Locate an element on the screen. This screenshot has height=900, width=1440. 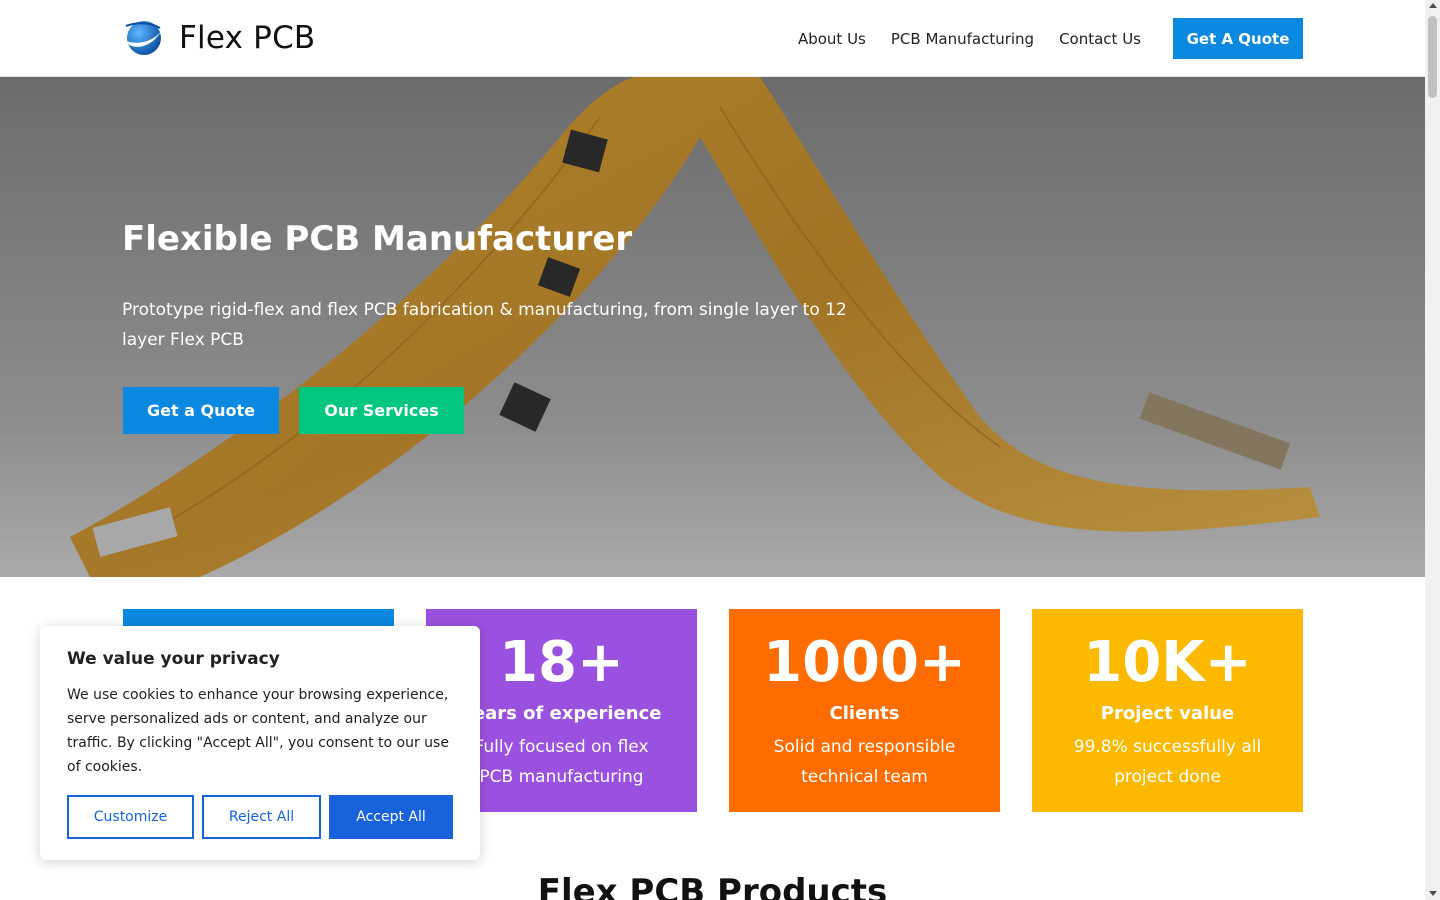
stat-description: Solid and responsible technical team is located at coordinates (864, 762).